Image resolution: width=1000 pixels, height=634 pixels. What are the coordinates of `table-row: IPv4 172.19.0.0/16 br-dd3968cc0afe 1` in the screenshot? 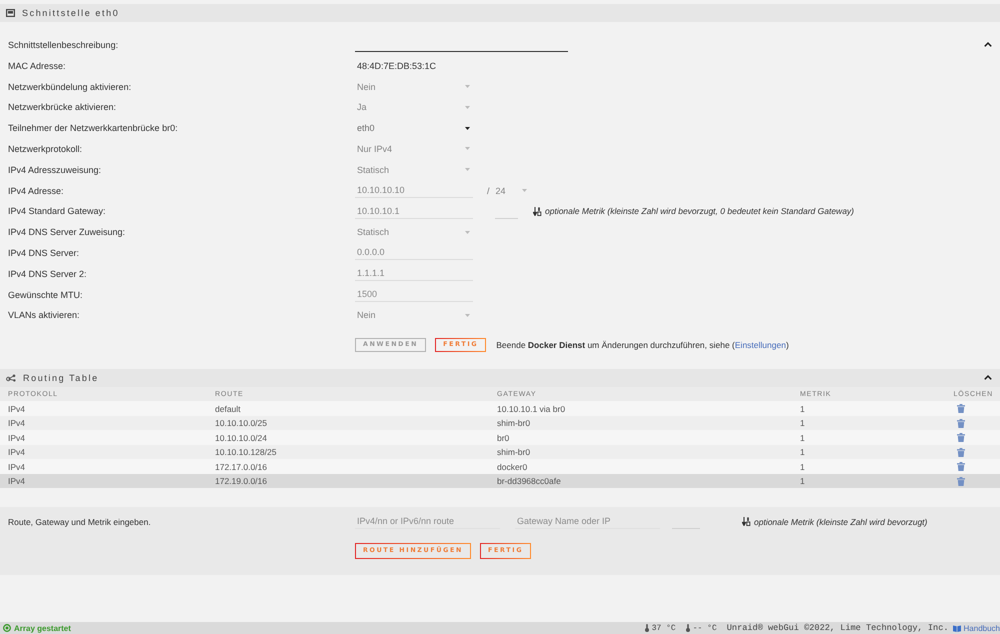 It's located at (500, 481).